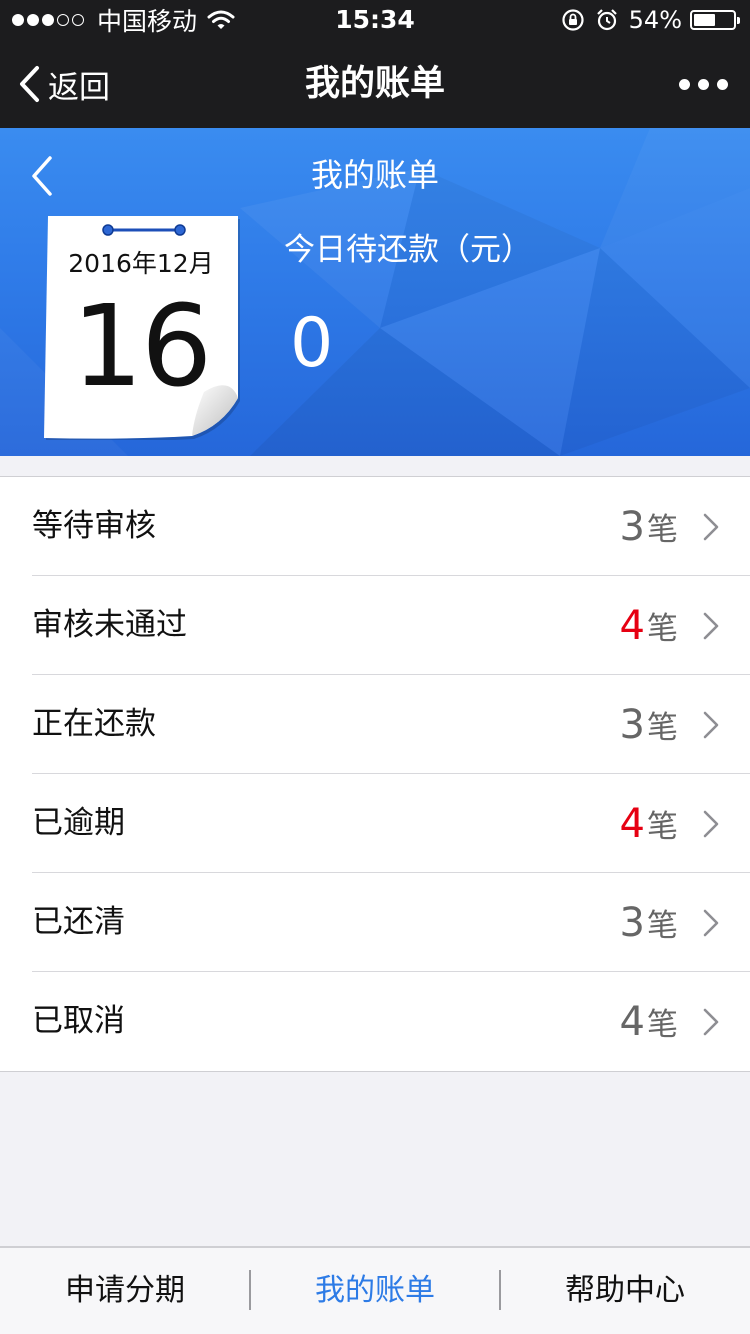 This screenshot has width=750, height=1334. I want to click on back-label: 返回, so click(79, 87).